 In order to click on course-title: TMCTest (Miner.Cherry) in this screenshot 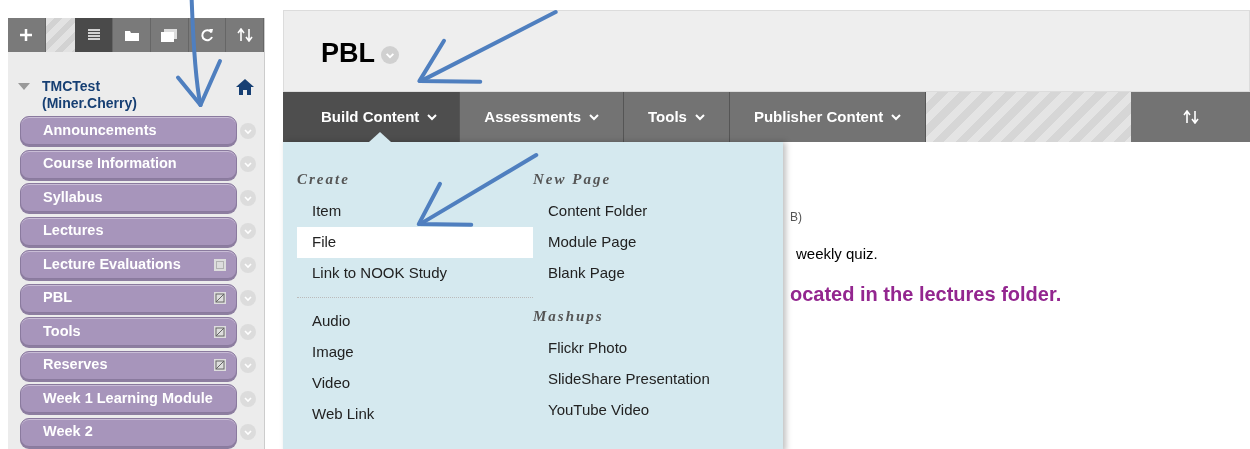, I will do `click(107, 95)`.